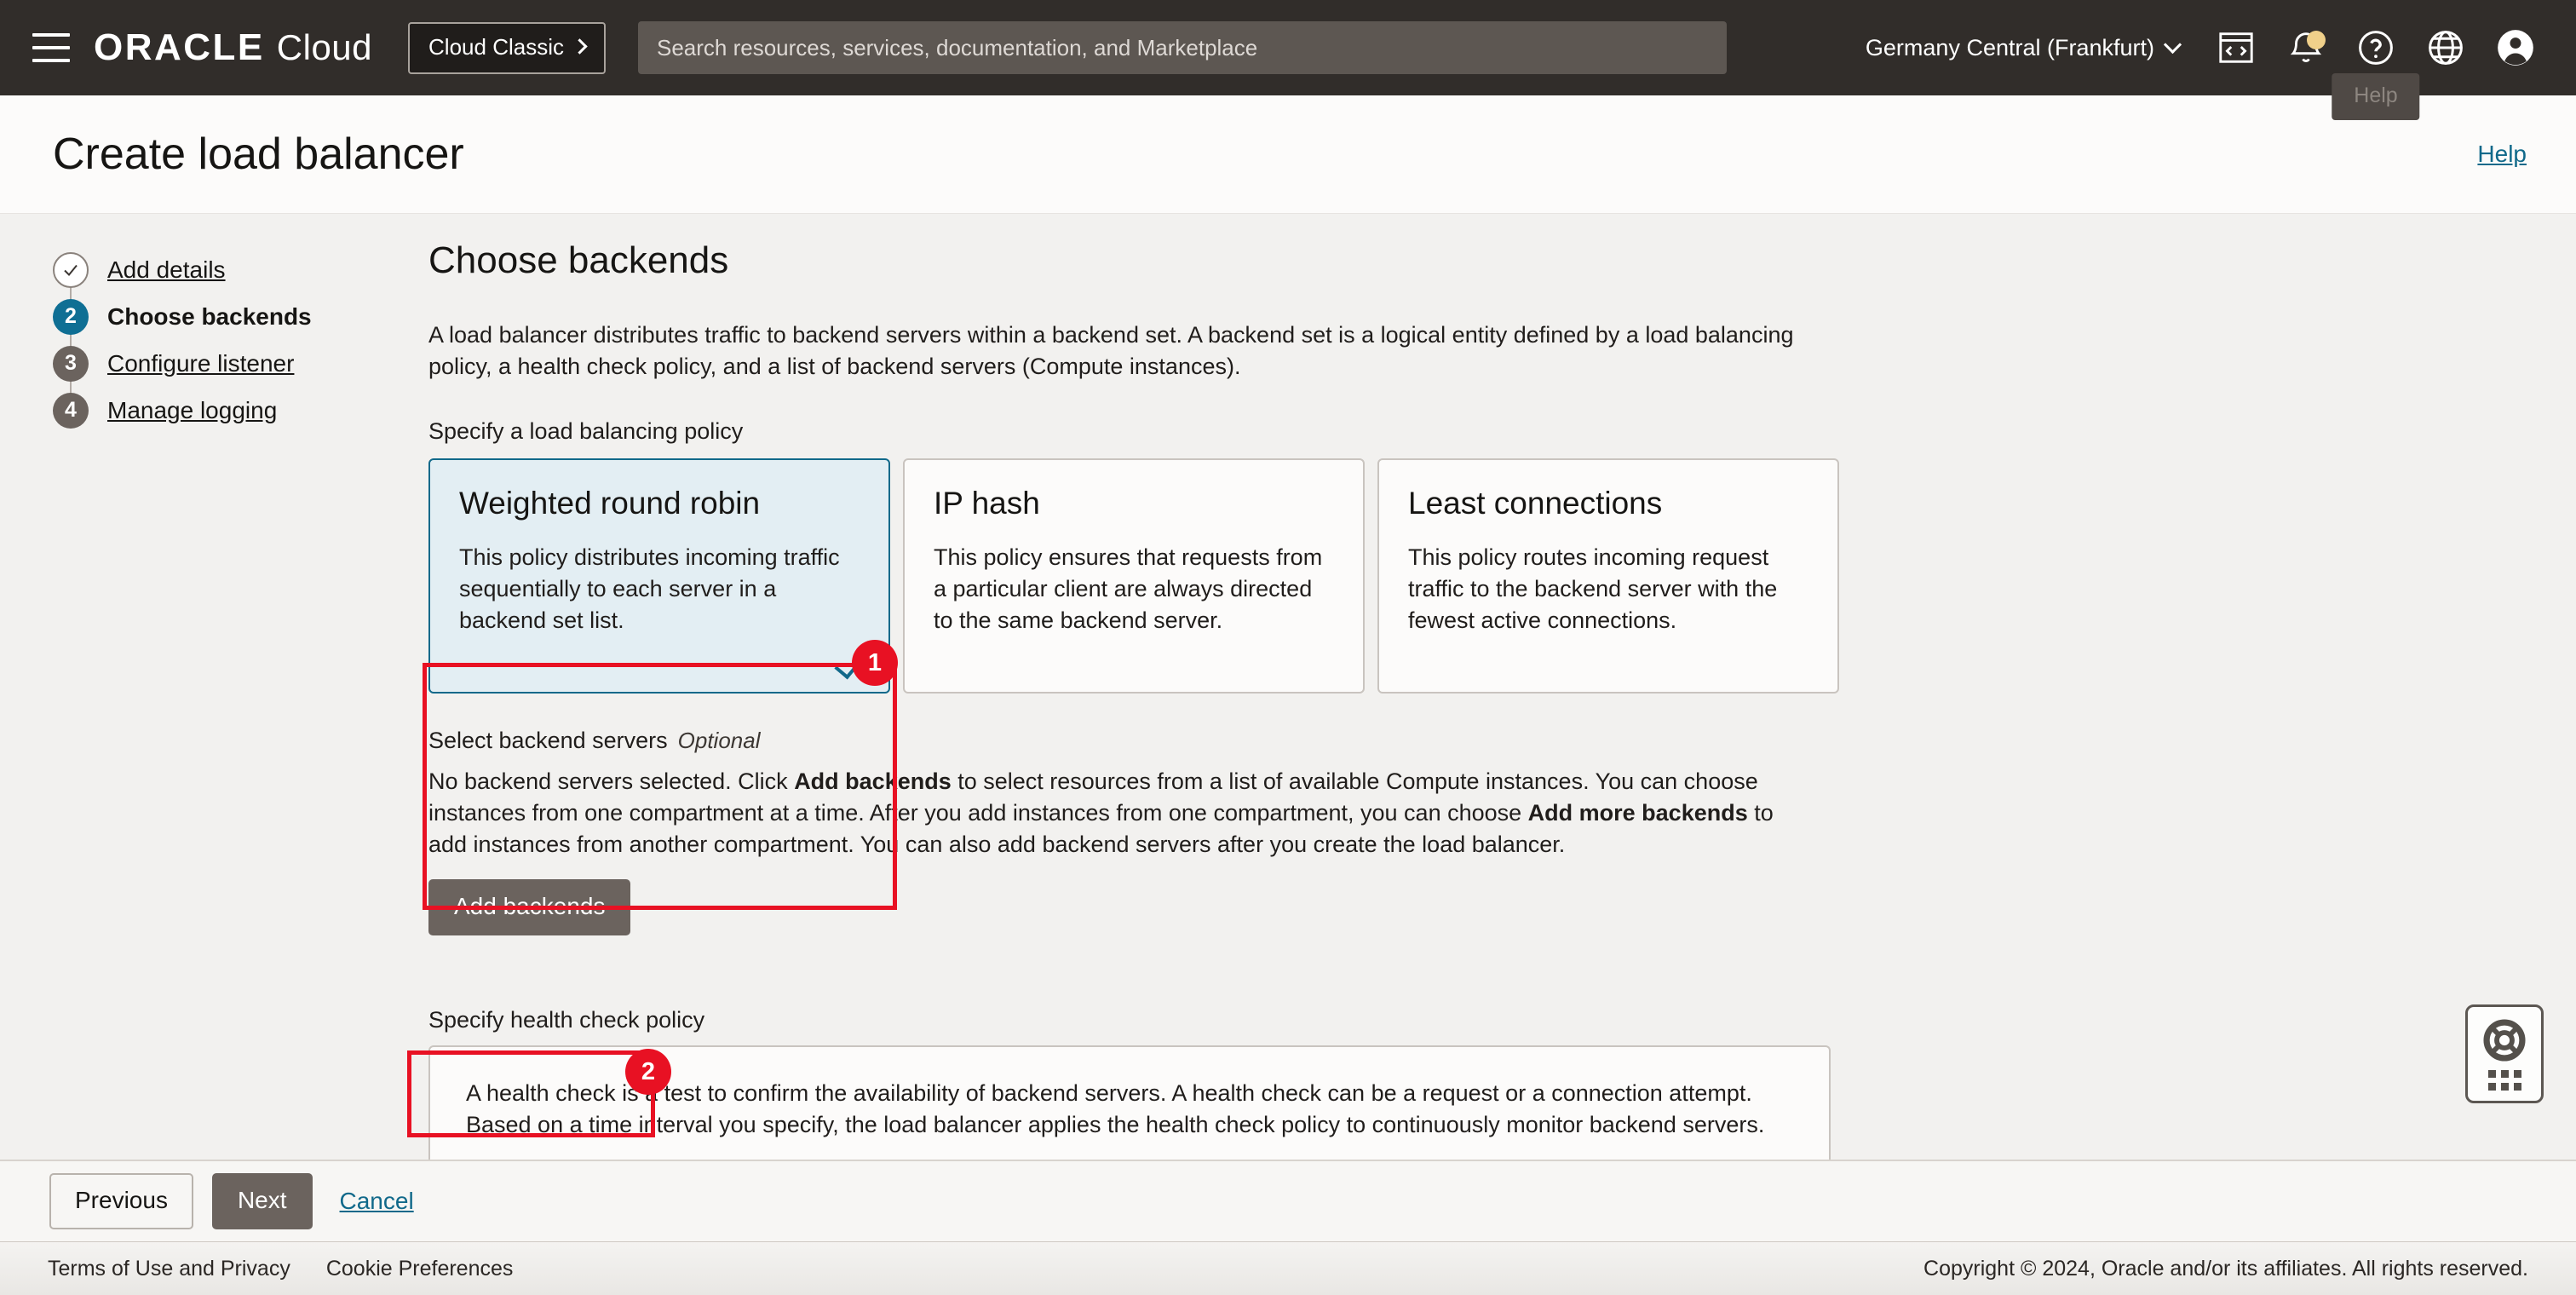 The height and width of the screenshot is (1295, 2576). I want to click on global-search-input, so click(1182, 48).